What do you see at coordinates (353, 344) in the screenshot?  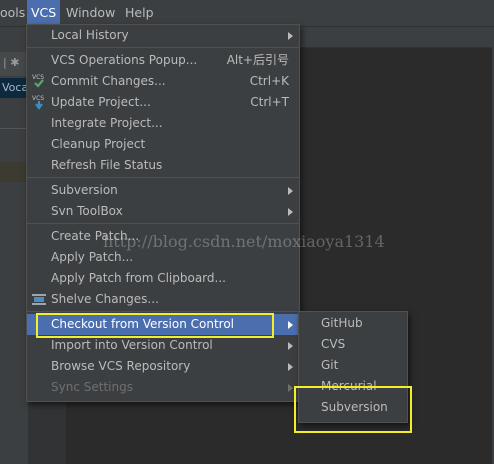 I see `submenu-item-cvs: CVS` at bounding box center [353, 344].